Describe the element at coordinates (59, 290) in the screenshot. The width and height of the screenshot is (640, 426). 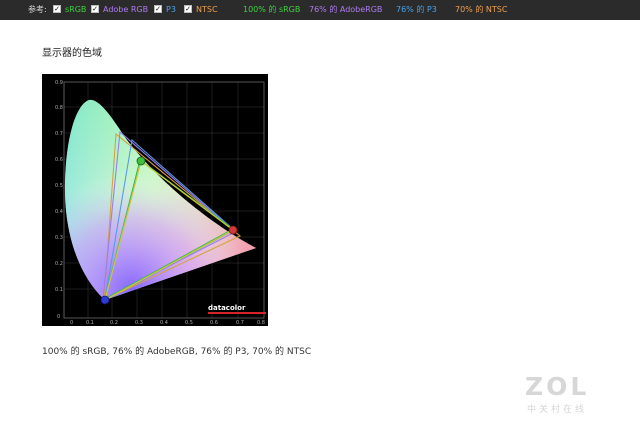
I see `y-tick: 0.1` at that location.